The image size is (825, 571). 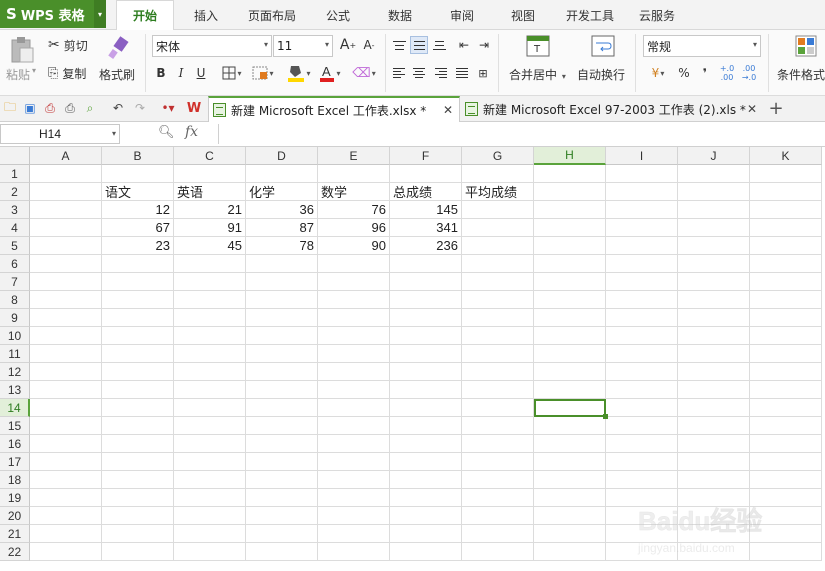 What do you see at coordinates (282, 354) in the screenshot?
I see `cell-d11` at bounding box center [282, 354].